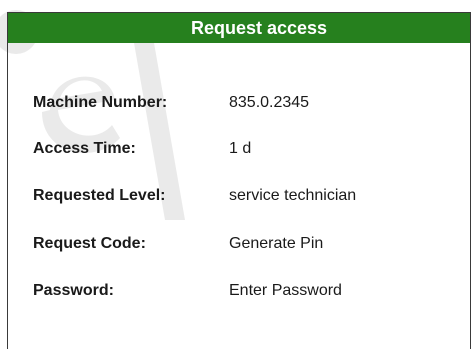  What do you see at coordinates (269, 102) in the screenshot?
I see `machine-number-value: 835.0.2345` at bounding box center [269, 102].